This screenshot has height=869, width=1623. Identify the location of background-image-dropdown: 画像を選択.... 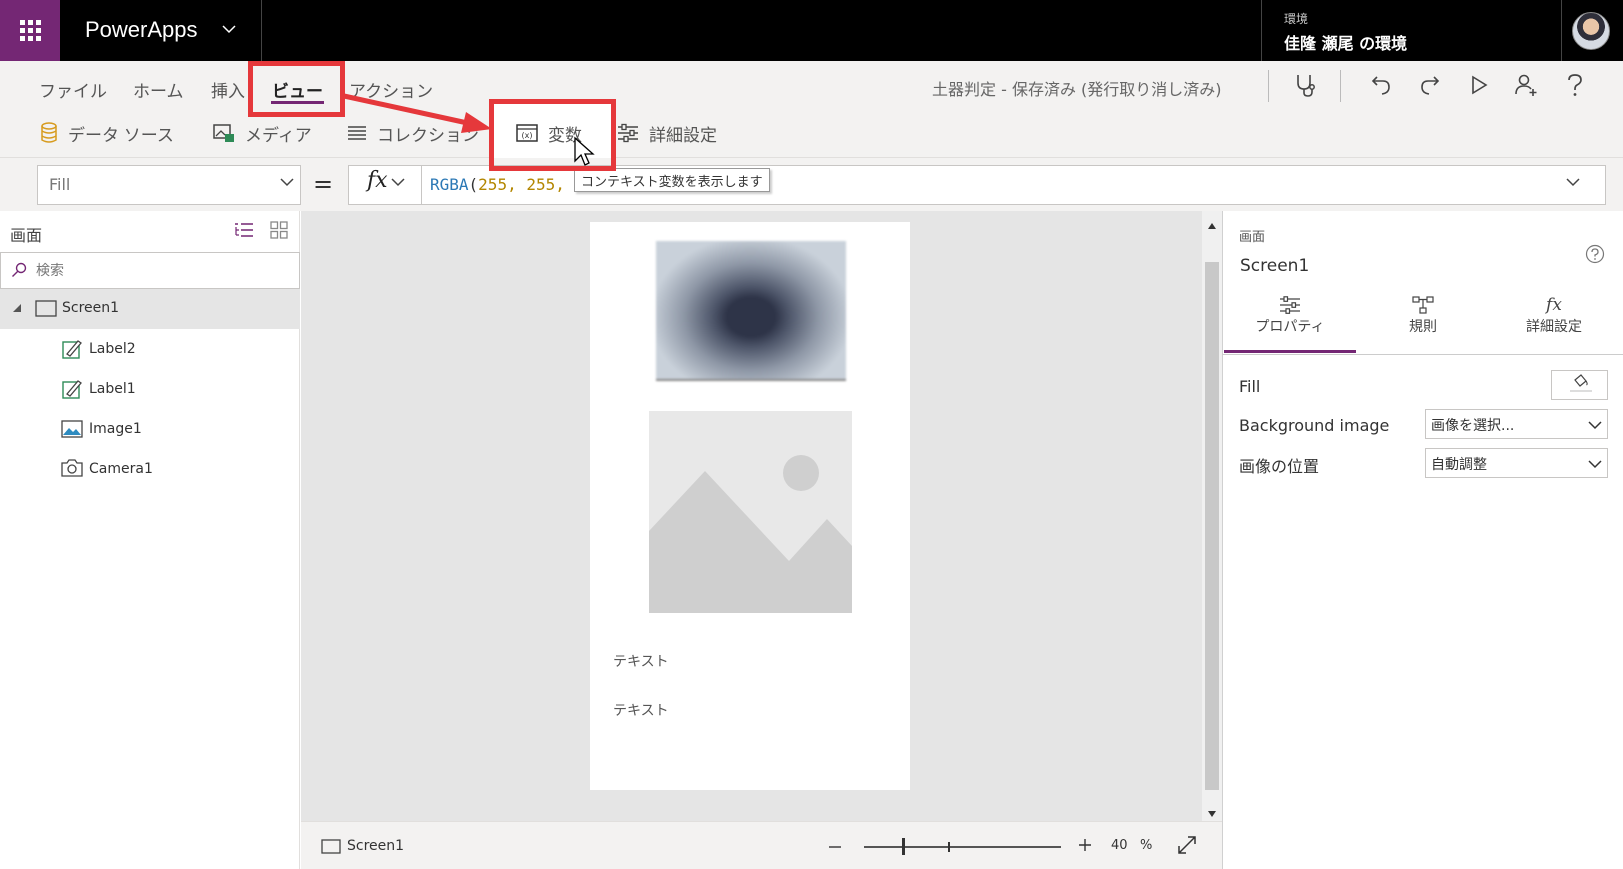
(1516, 424).